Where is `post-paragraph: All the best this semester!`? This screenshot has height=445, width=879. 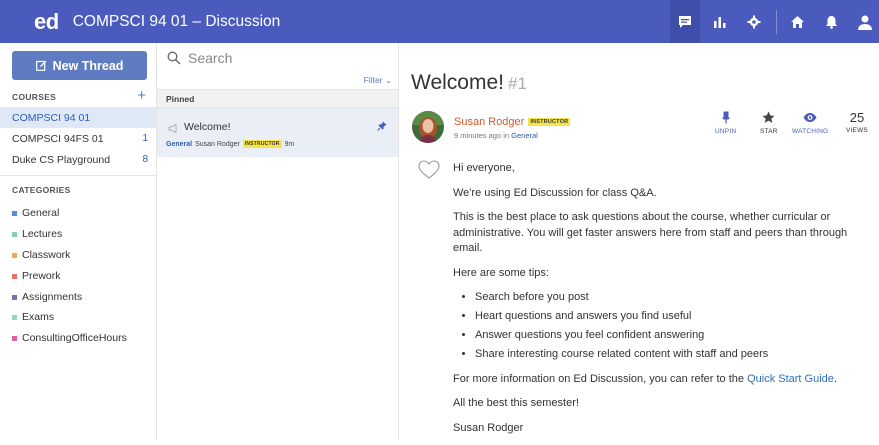 post-paragraph: All the best this semester! is located at coordinates (516, 403).